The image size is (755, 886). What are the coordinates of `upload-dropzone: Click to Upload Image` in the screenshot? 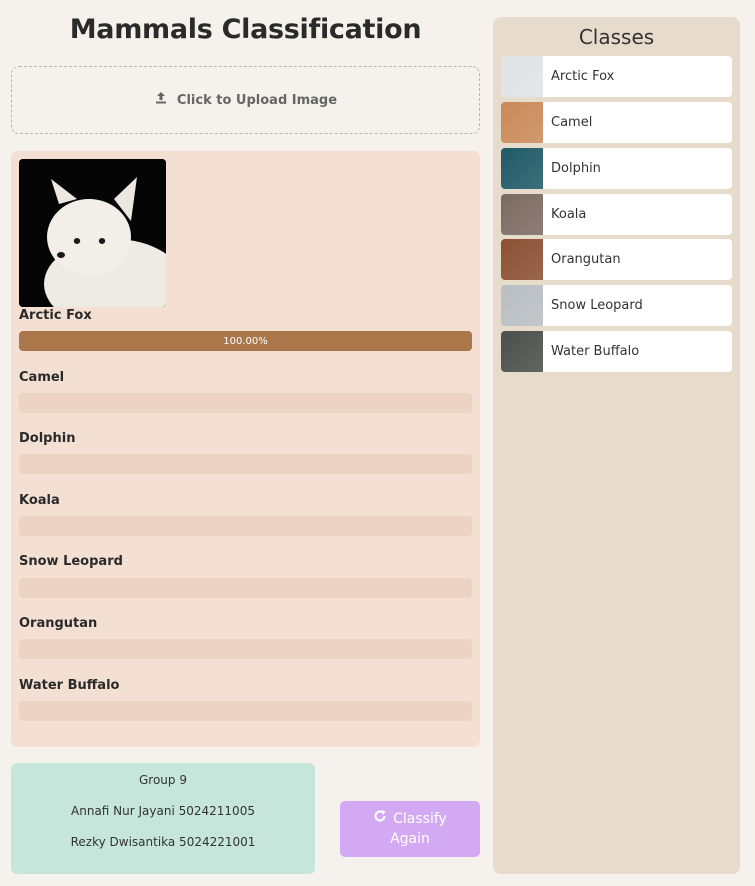 It's located at (245, 100).